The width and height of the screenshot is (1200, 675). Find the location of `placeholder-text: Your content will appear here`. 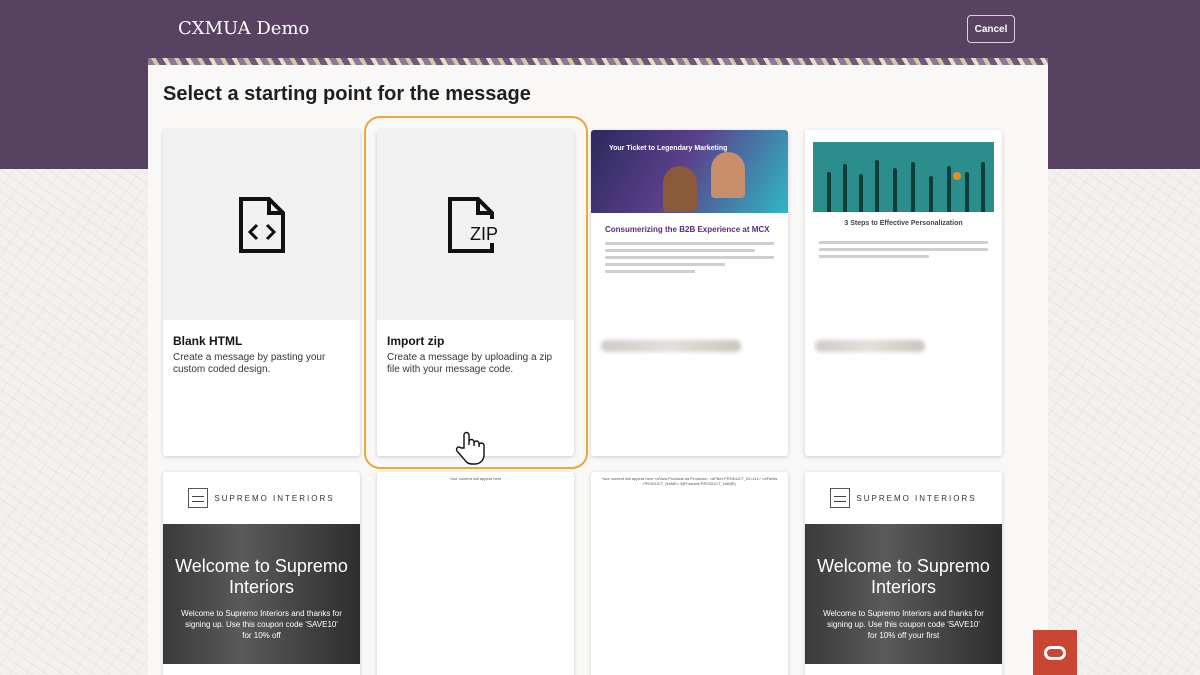

placeholder-text: Your content will appear here is located at coordinates (475, 478).